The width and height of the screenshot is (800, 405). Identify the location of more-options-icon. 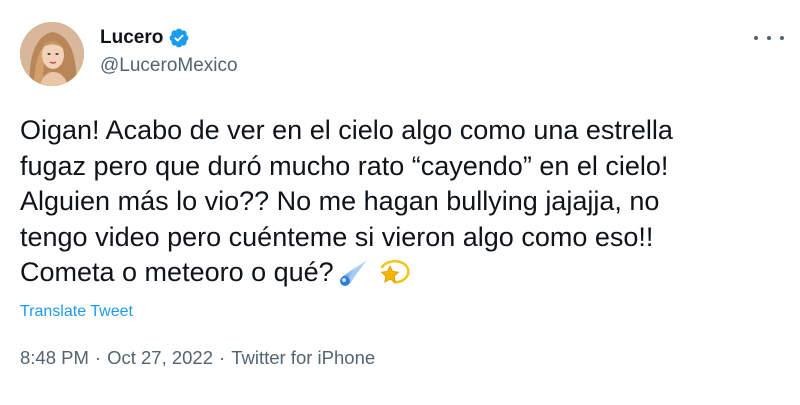
(769, 38).